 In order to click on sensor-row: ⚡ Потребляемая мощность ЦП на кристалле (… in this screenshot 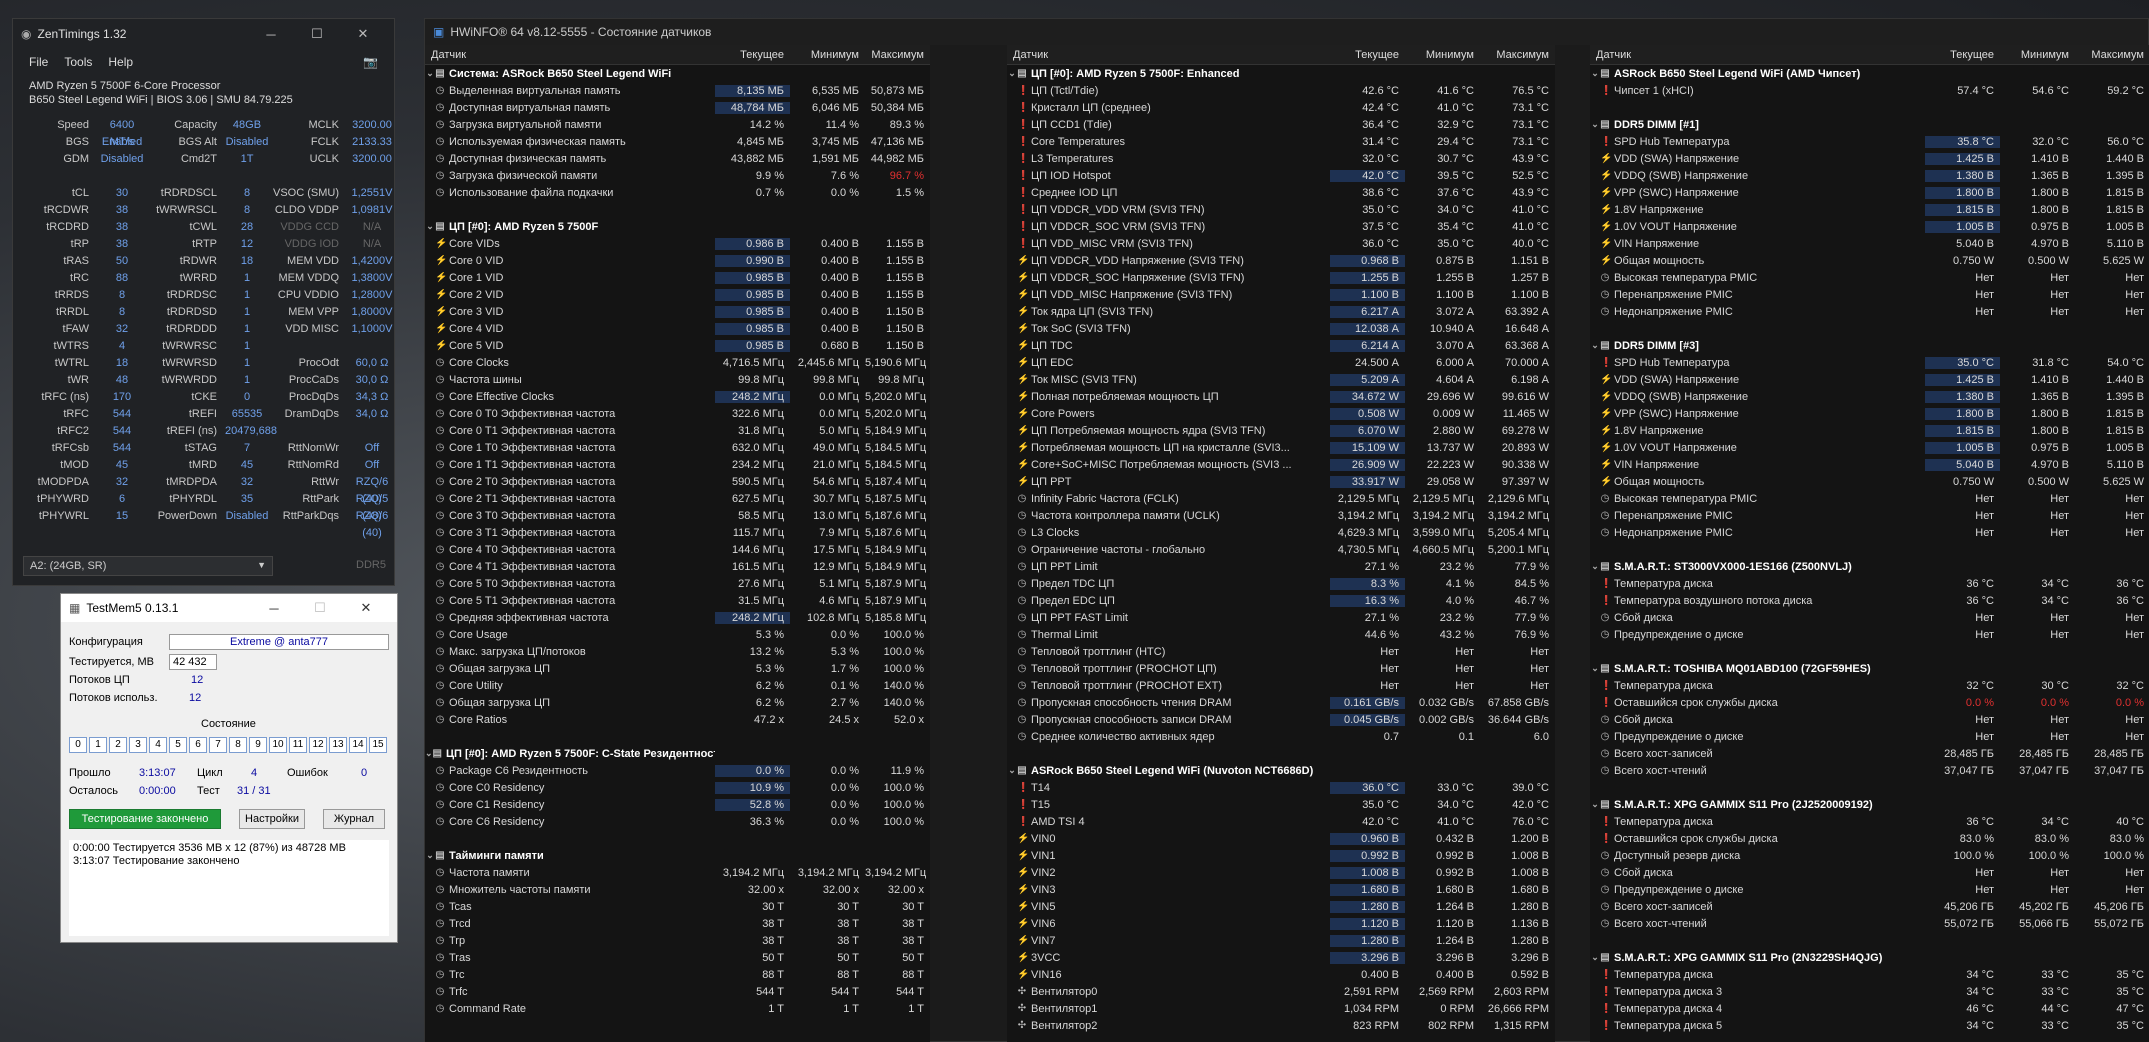, I will do `click(1281, 447)`.